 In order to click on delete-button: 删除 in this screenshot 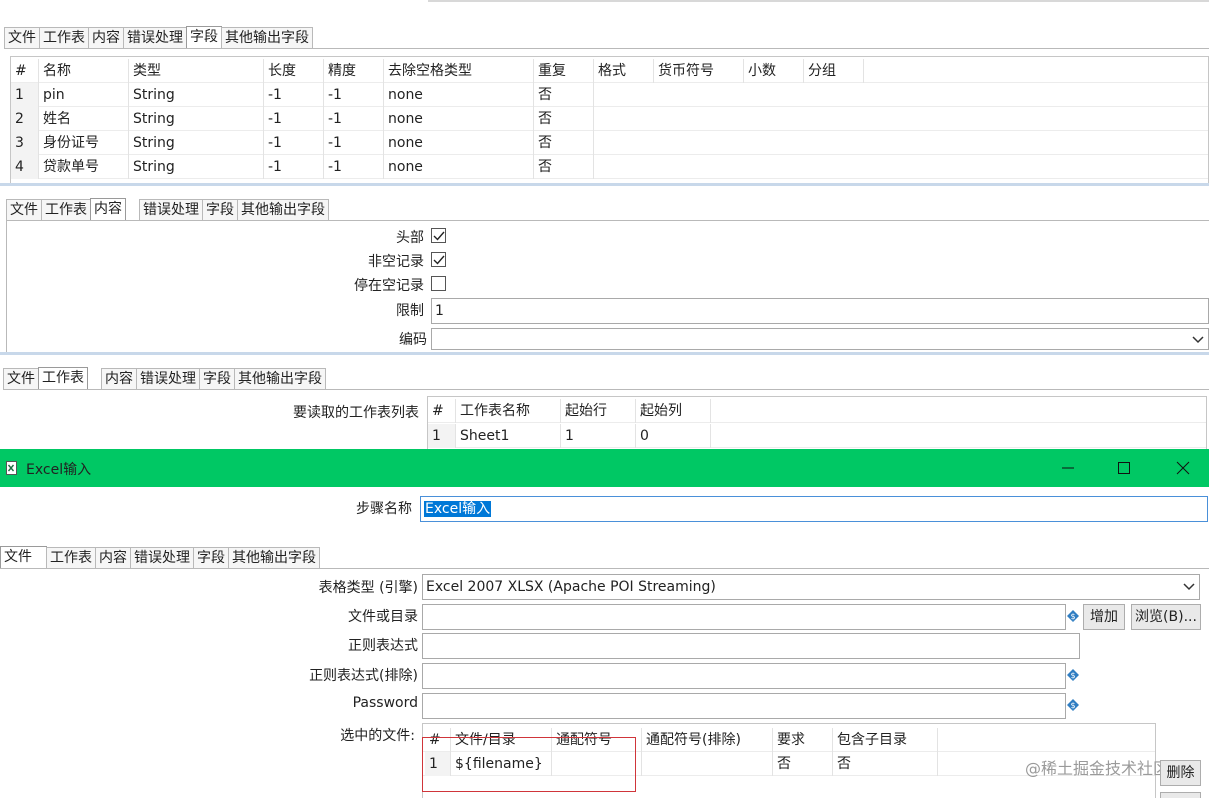, I will do `click(1180, 773)`.